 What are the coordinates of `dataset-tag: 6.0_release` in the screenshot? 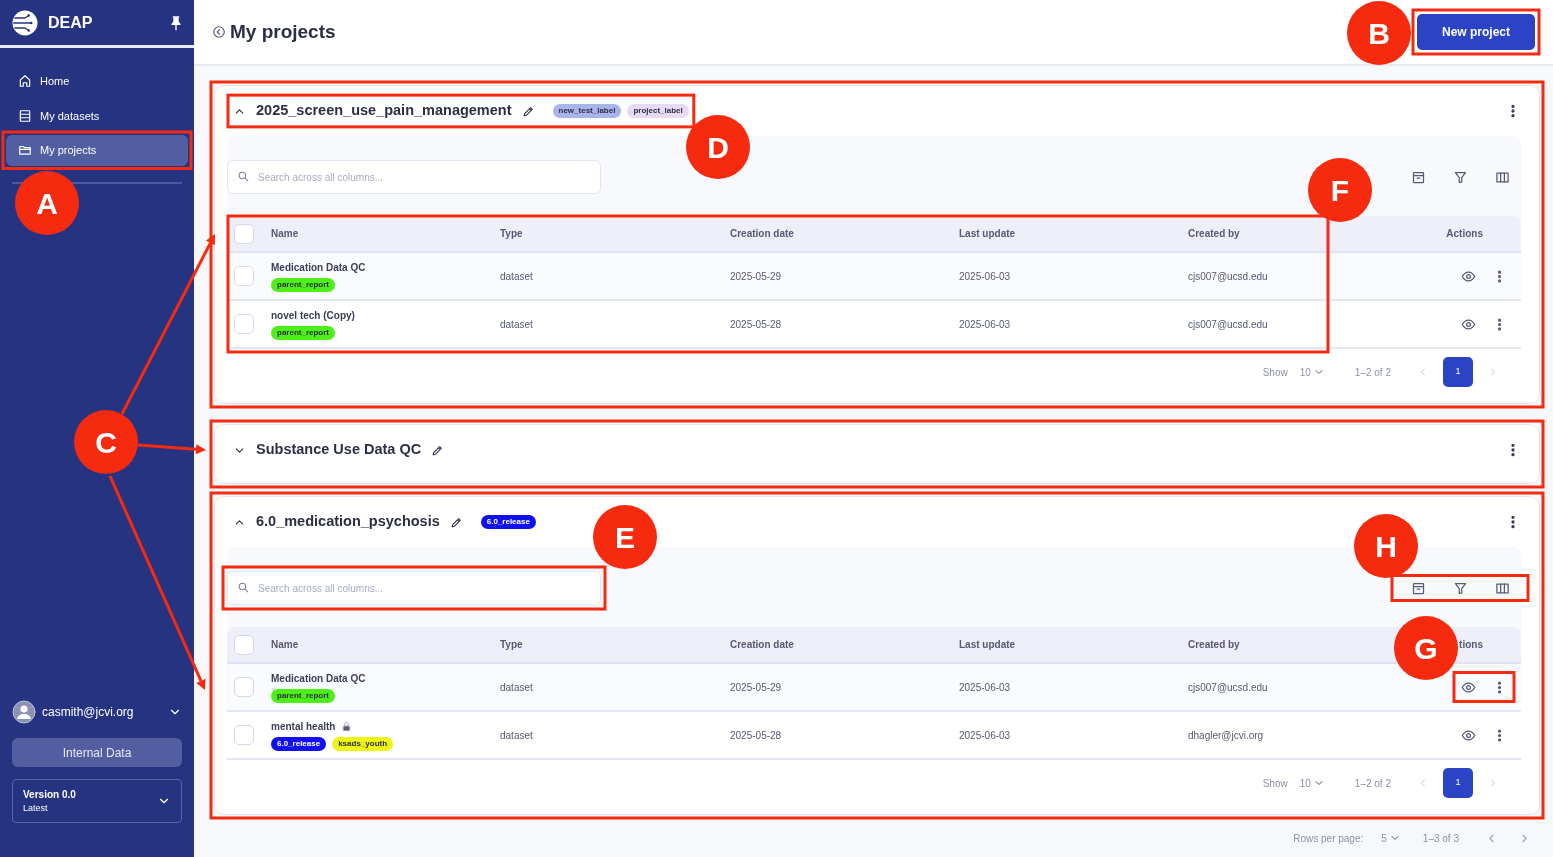 It's located at (299, 744).